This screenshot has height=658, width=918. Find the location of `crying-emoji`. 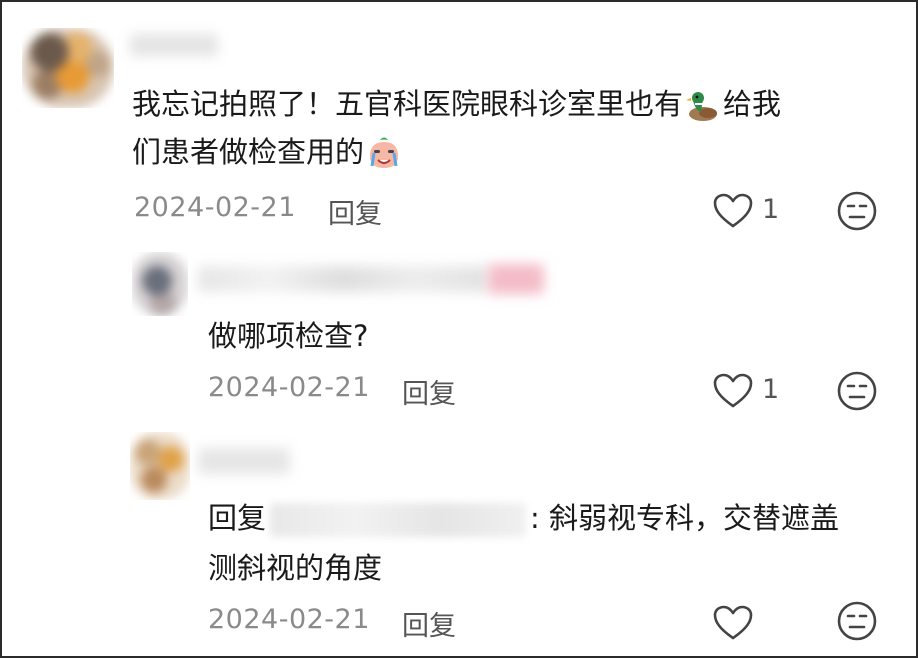

crying-emoji is located at coordinates (384, 152).